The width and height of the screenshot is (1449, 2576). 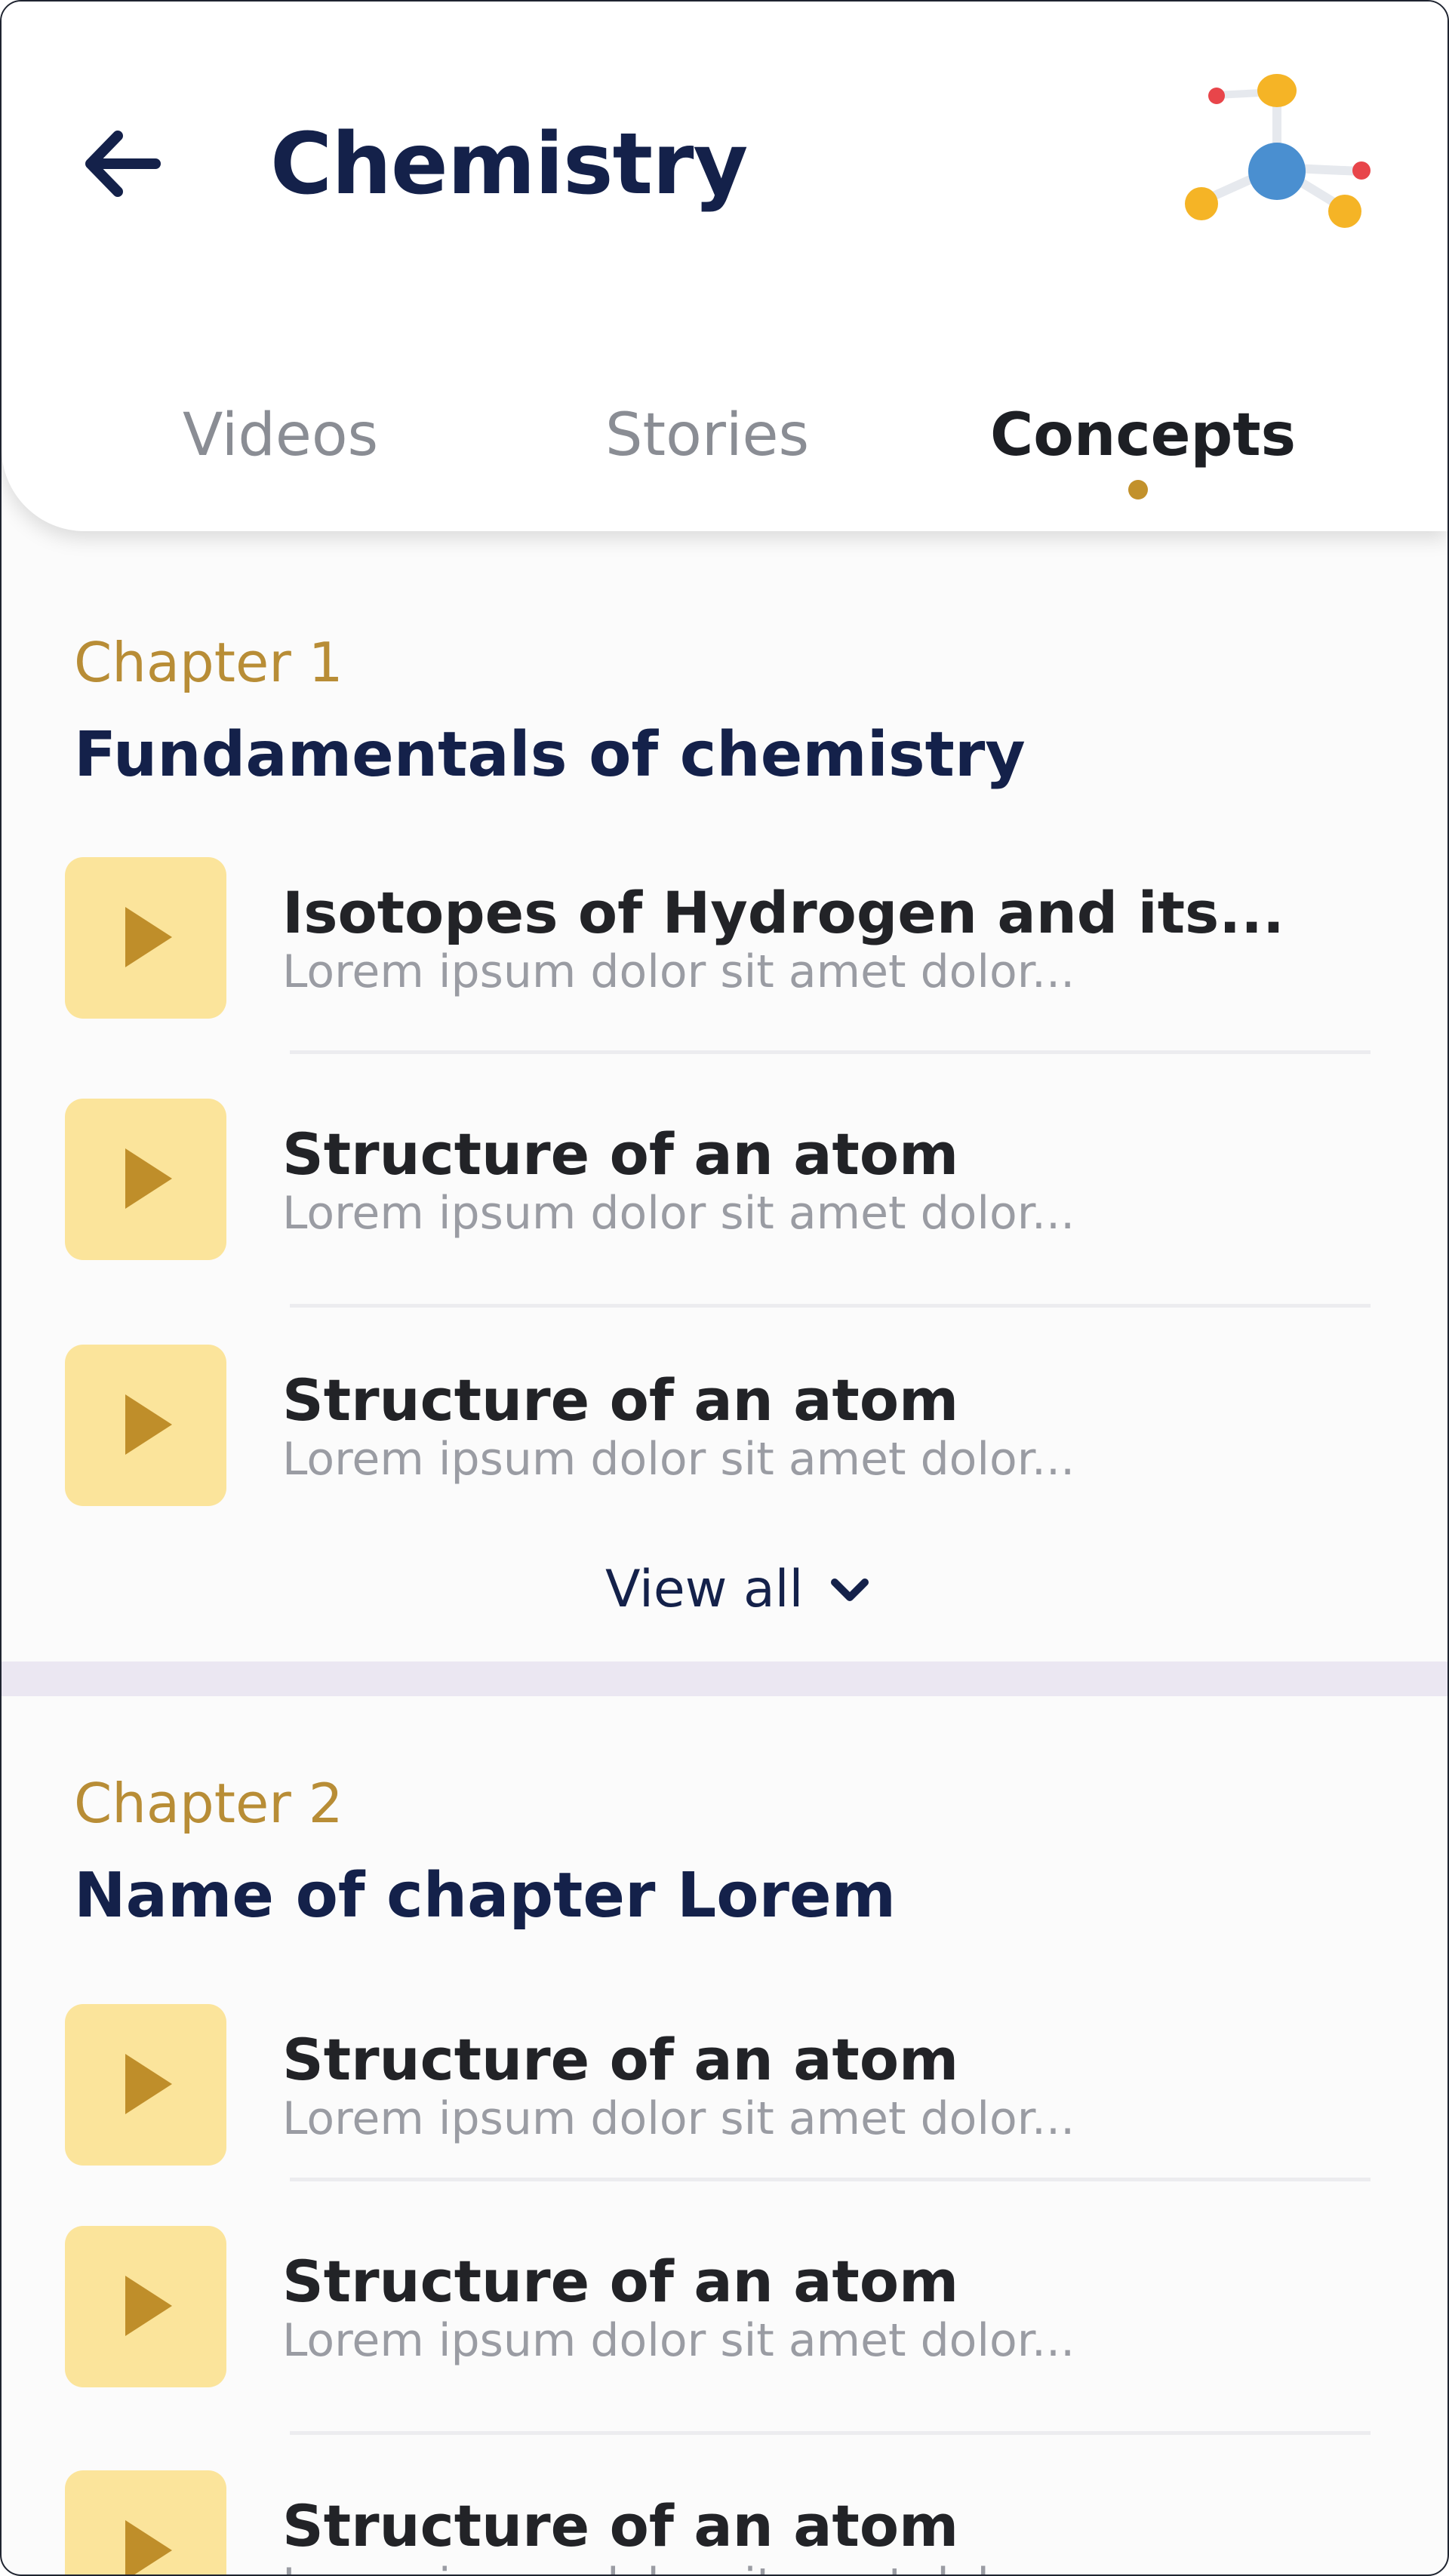 What do you see at coordinates (849, 1589) in the screenshot?
I see `chevron-down-icon` at bounding box center [849, 1589].